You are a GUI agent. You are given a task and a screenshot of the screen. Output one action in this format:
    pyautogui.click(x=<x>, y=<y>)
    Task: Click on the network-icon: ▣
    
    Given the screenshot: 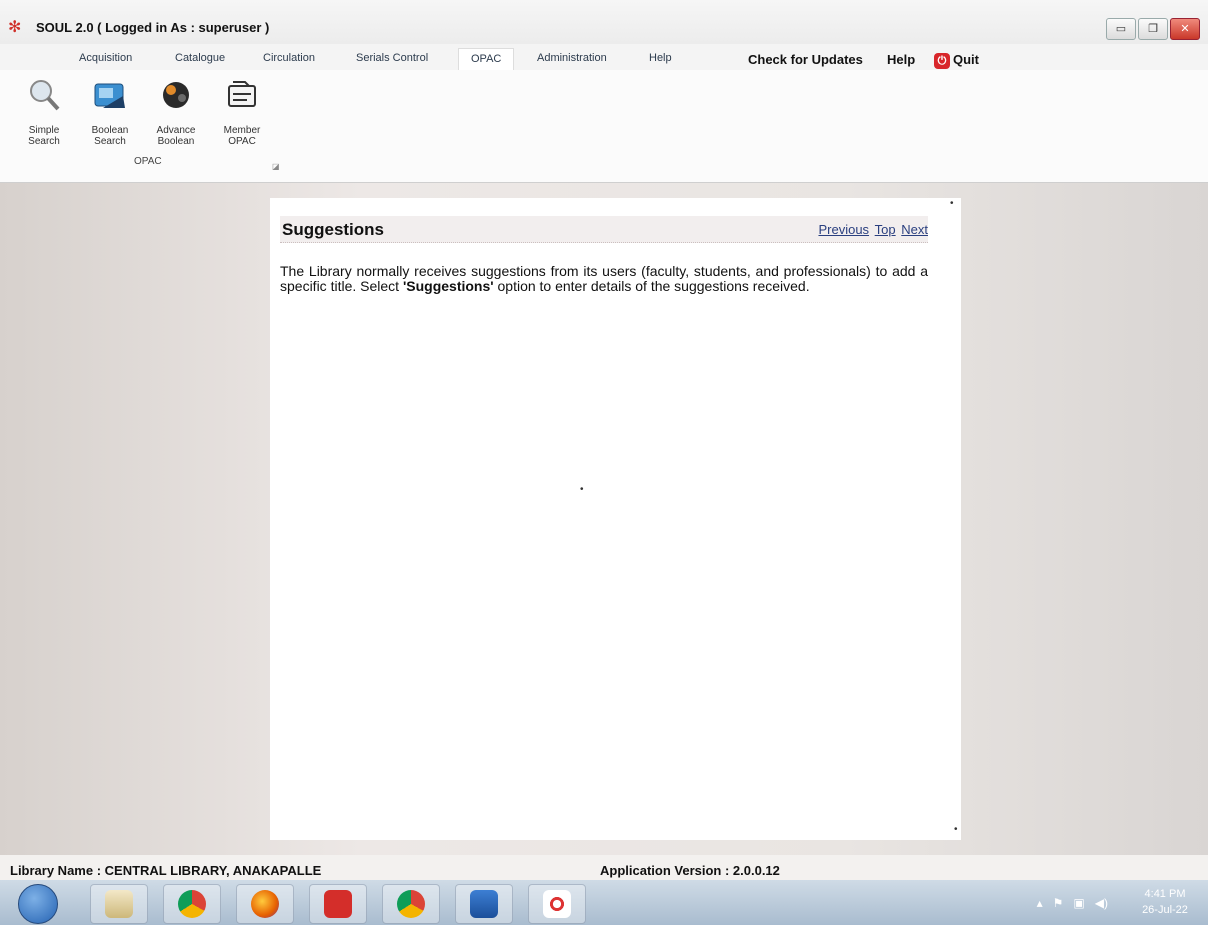 What is the action you would take?
    pyautogui.click(x=1078, y=903)
    